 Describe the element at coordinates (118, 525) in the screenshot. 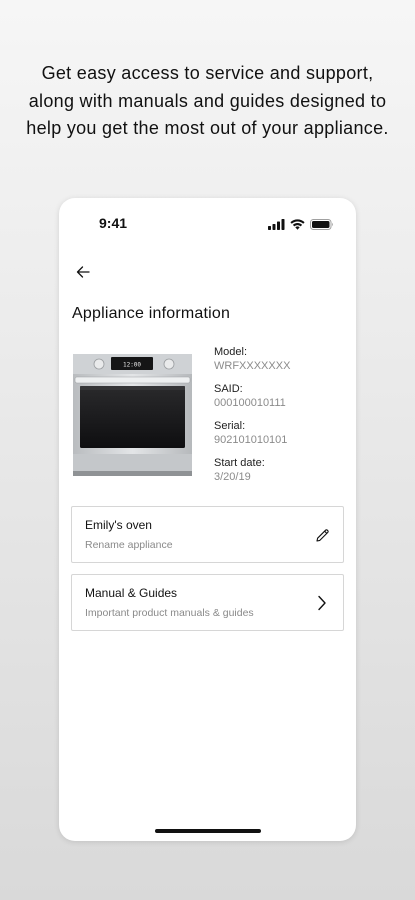

I see `appliance-nickname: Emily's oven` at that location.